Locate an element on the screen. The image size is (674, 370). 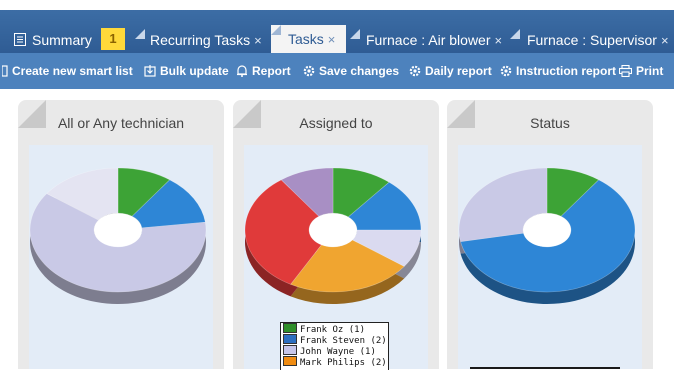
notification-badge: 1 is located at coordinates (113, 39).